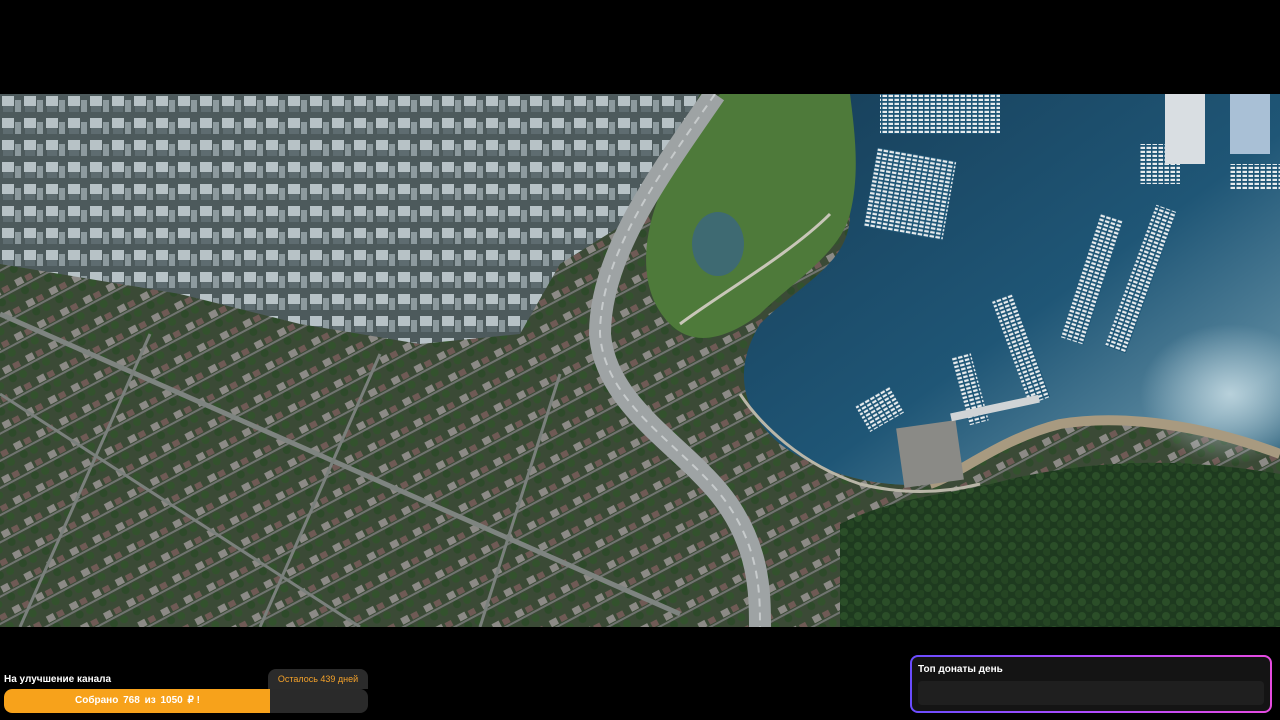 This screenshot has height=720, width=1280. I want to click on goal-collected-prefix: Собрано, so click(97, 700).